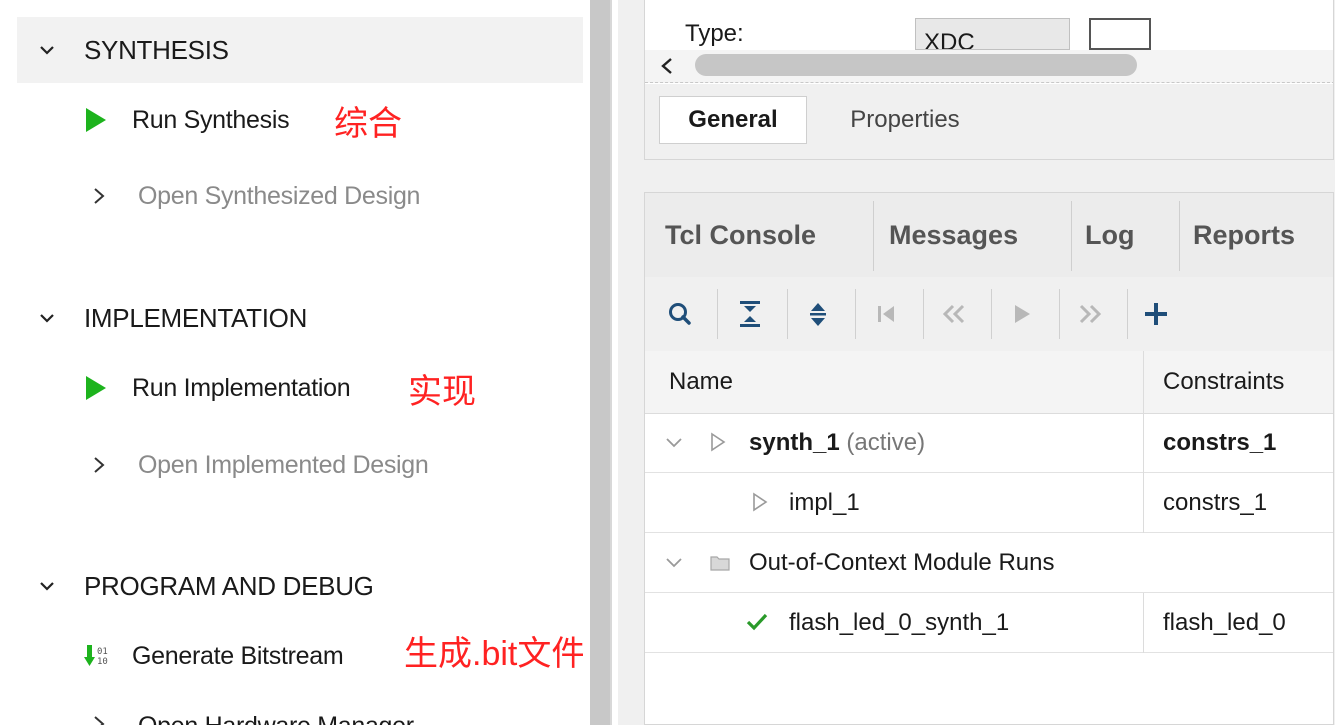 This screenshot has width=1335, height=725. I want to click on open-implemented-design-item: Open Implemented Design, so click(291, 465).